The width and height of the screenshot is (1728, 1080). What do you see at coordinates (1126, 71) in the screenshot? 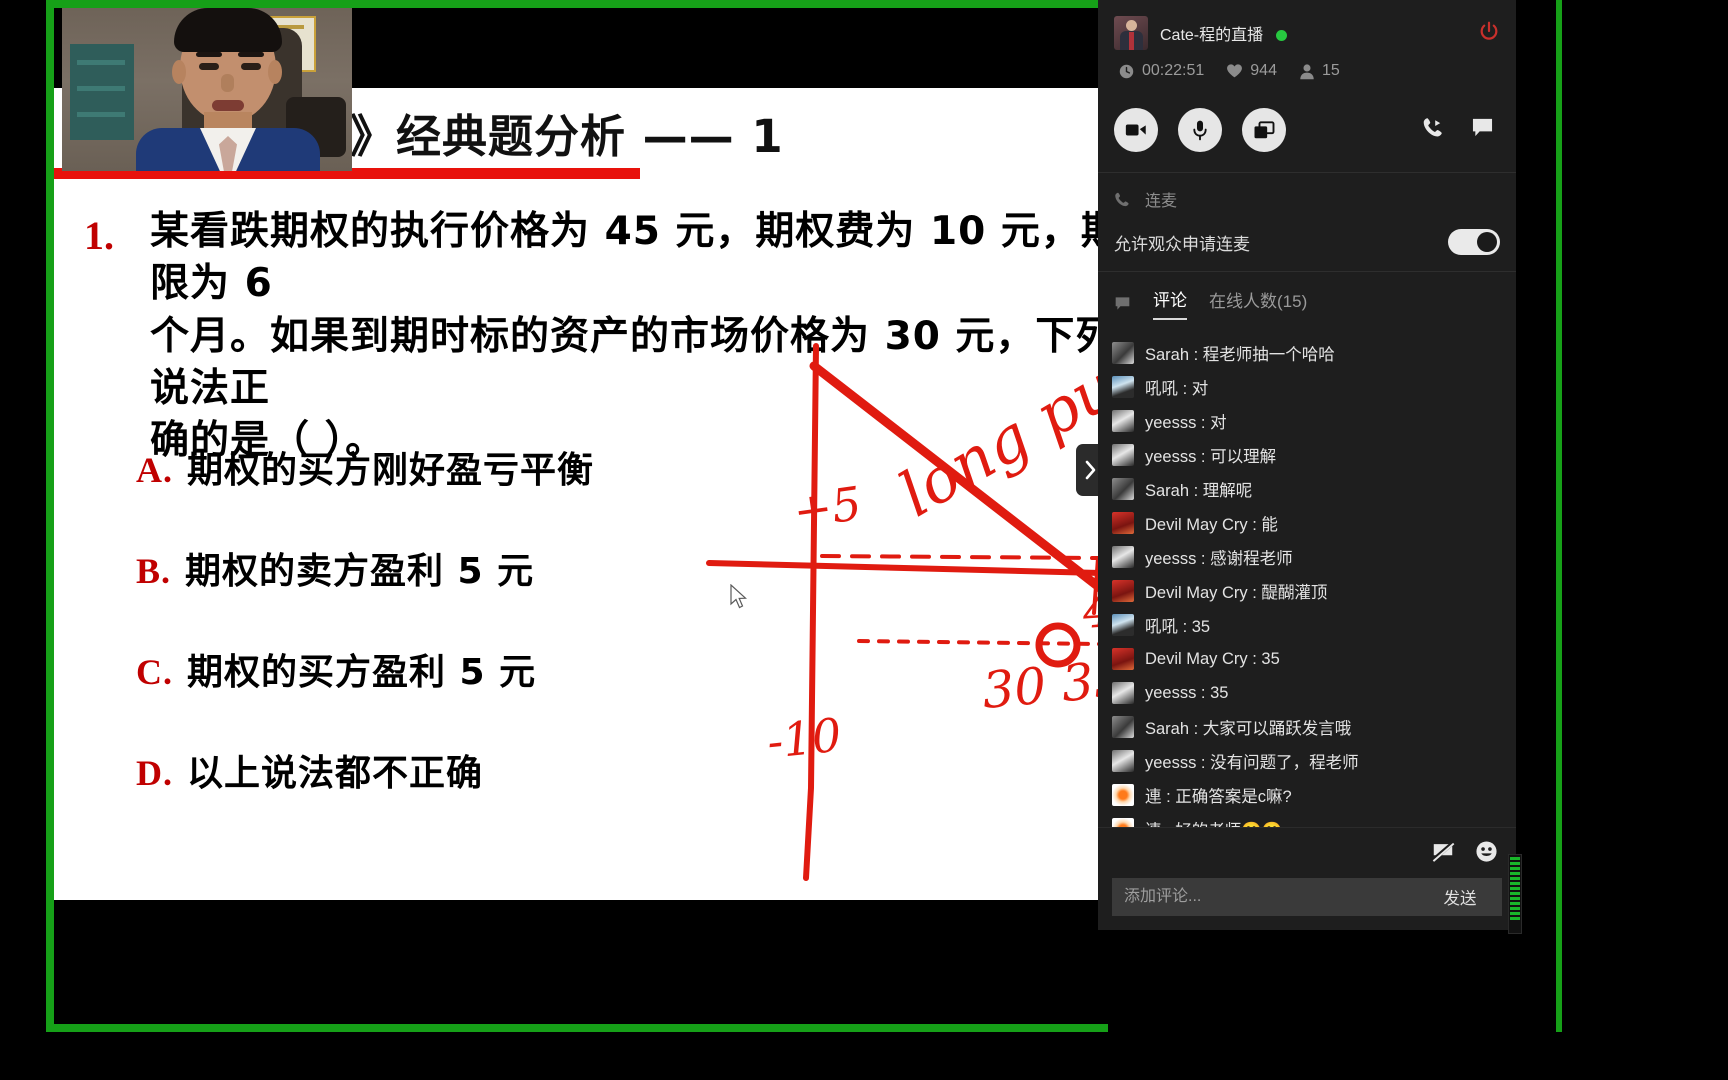
I see `clock-icon` at bounding box center [1126, 71].